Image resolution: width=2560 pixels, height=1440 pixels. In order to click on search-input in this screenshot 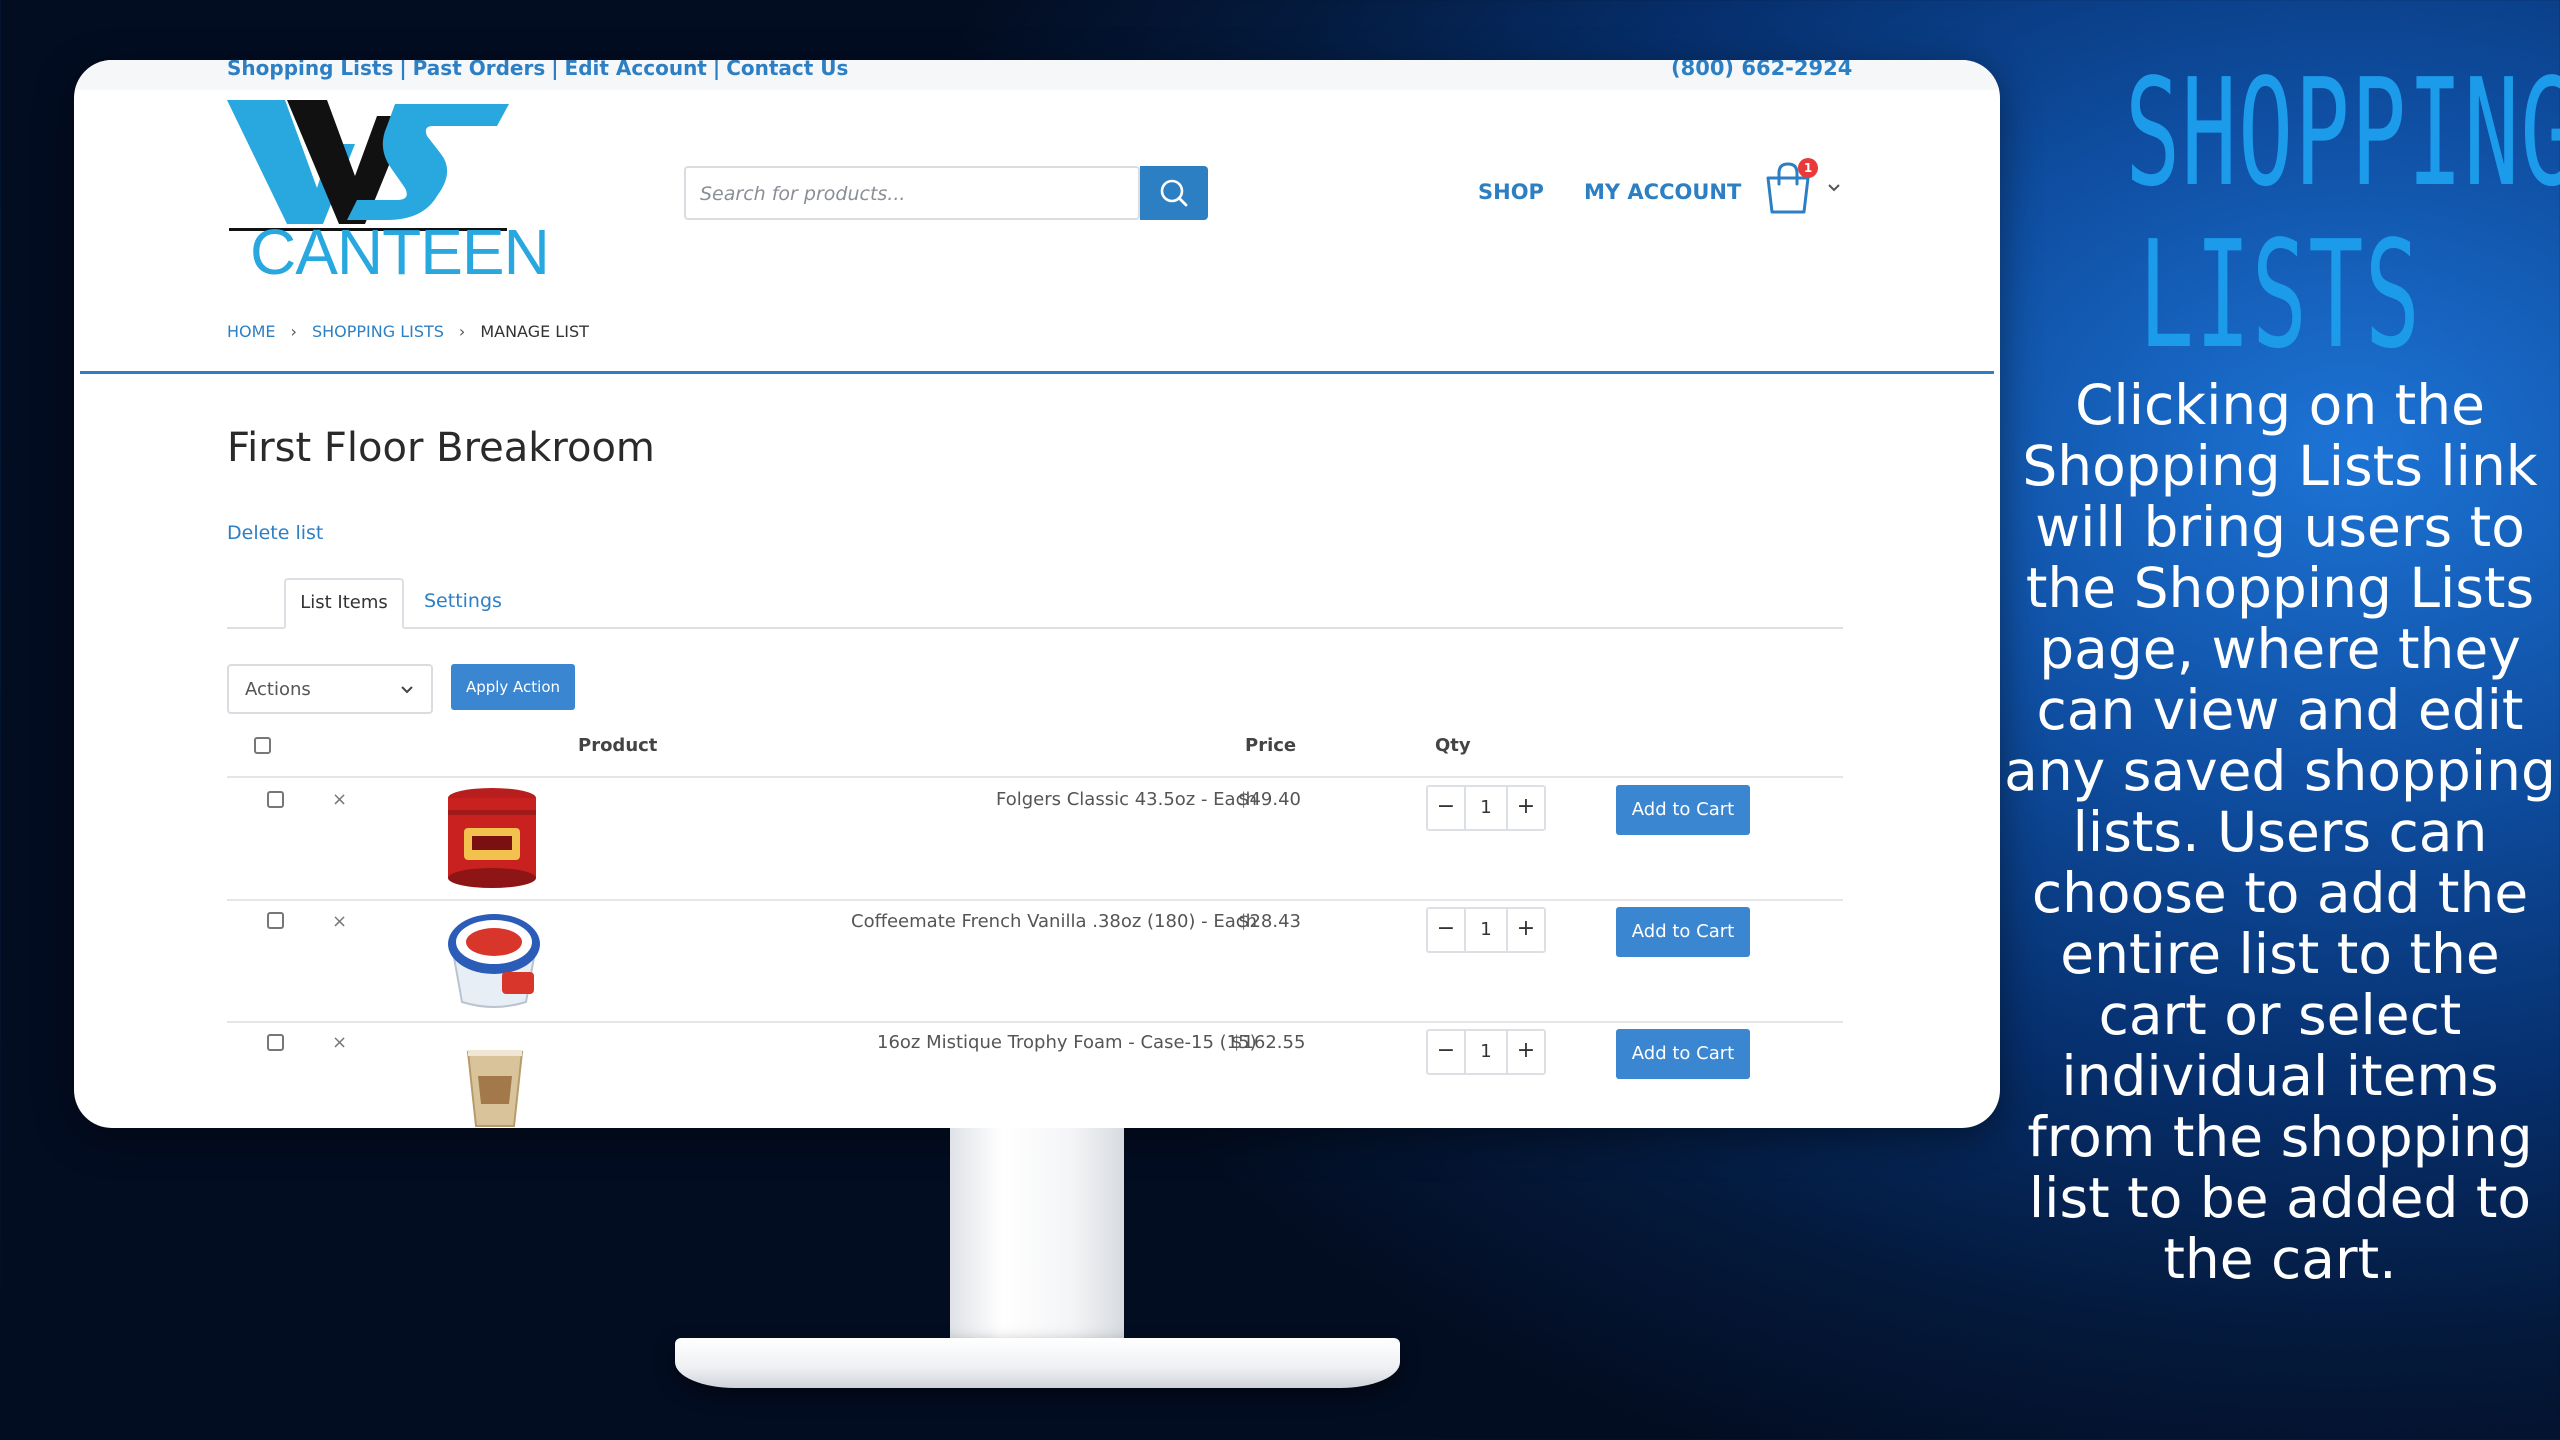, I will do `click(910, 194)`.